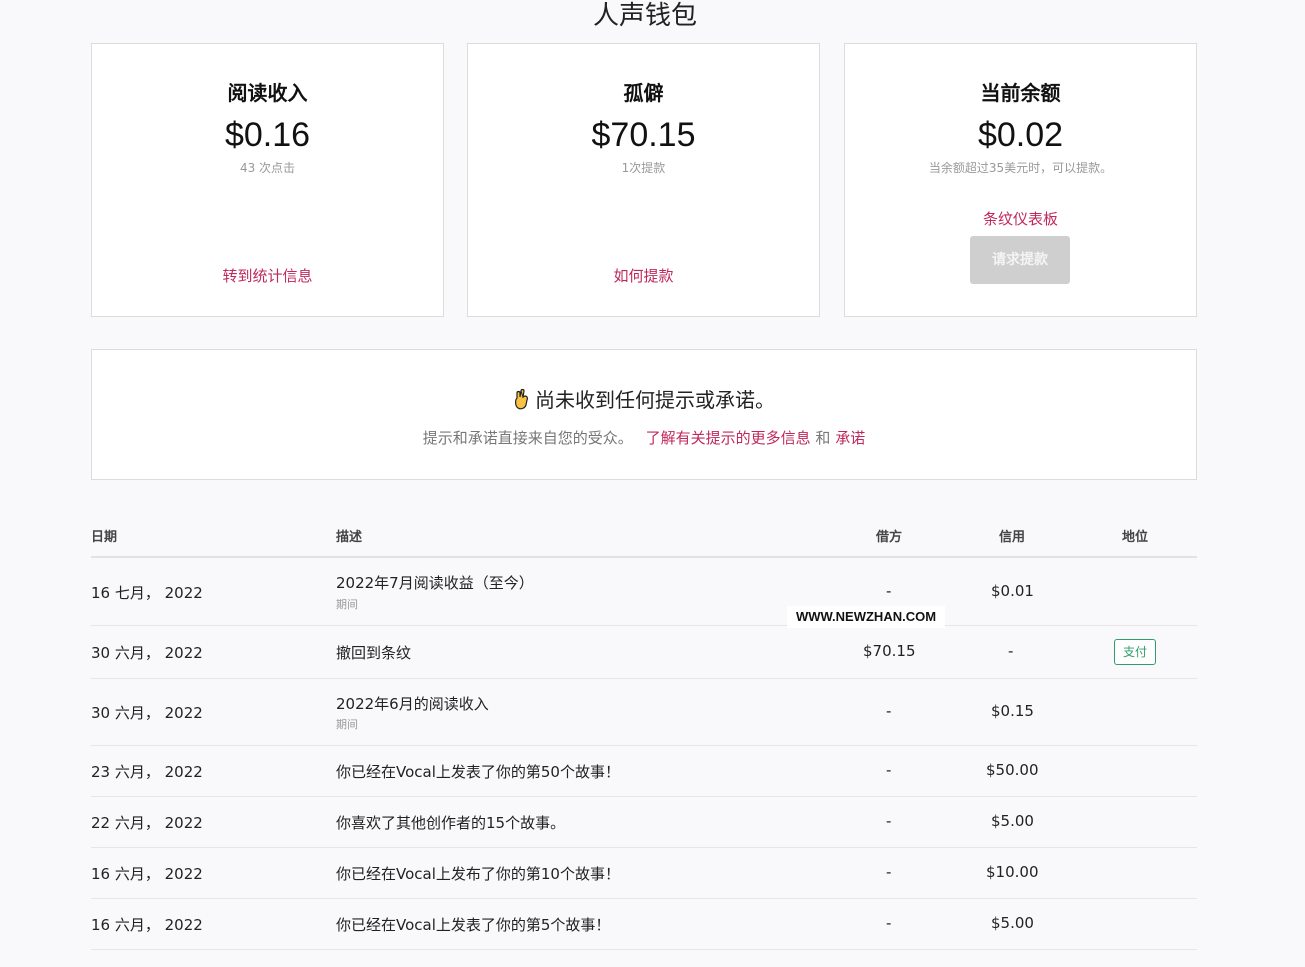 This screenshot has width=1305, height=967. What do you see at coordinates (1012, 770) in the screenshot?
I see `row-credit: $50.00` at bounding box center [1012, 770].